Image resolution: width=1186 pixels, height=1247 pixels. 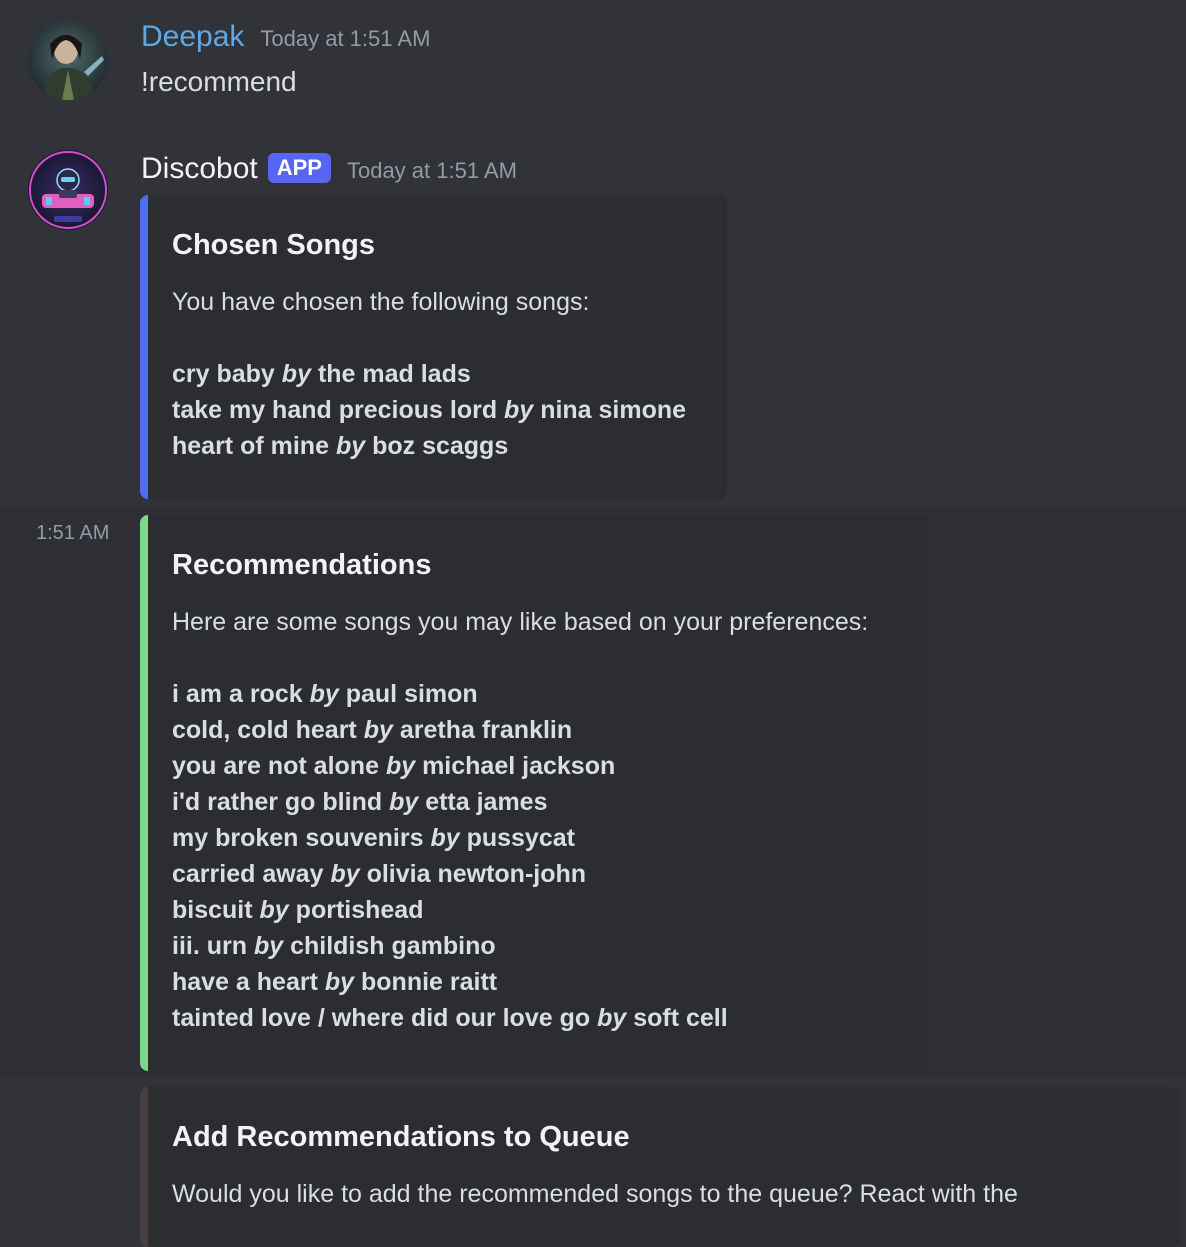 What do you see at coordinates (411, 694) in the screenshot?
I see `song-artist: paul simon` at bounding box center [411, 694].